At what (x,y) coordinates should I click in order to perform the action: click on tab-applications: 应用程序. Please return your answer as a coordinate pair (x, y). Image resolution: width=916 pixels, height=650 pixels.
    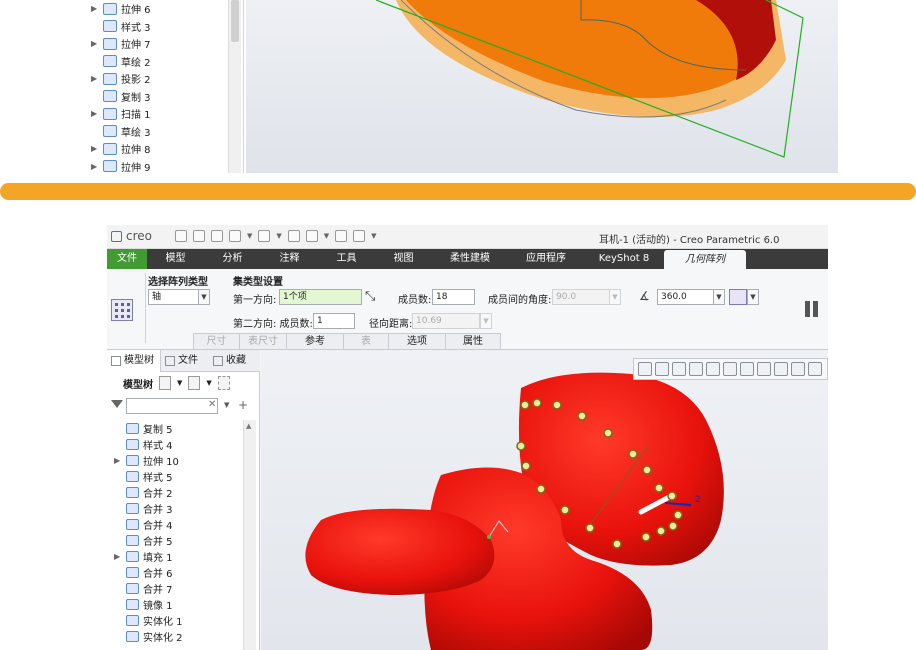
    Looking at the image, I should click on (546, 259).